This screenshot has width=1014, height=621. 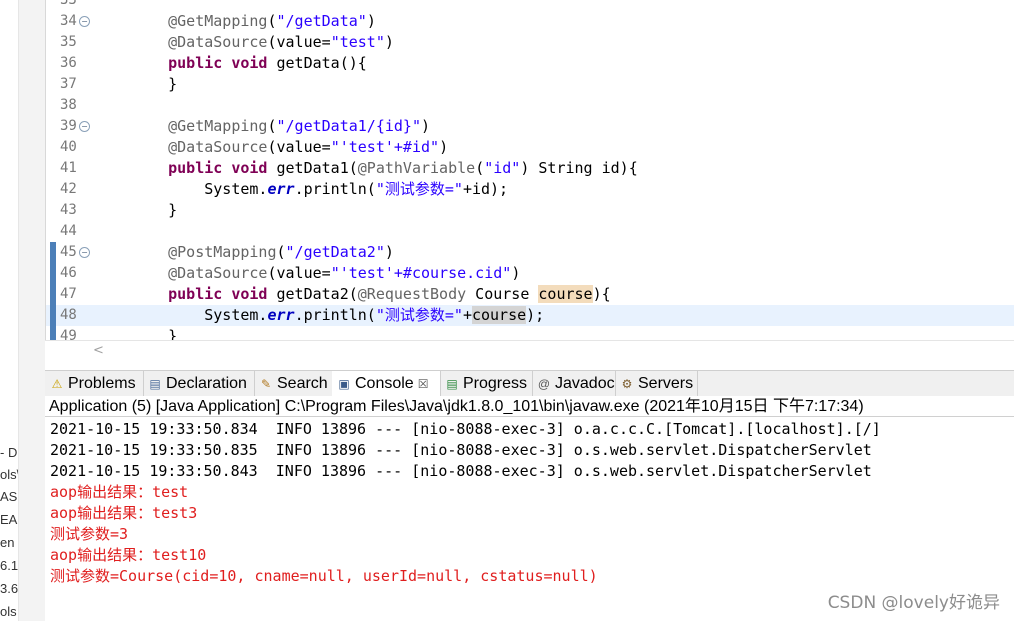 I want to click on line-number: 44, so click(x=68, y=231).